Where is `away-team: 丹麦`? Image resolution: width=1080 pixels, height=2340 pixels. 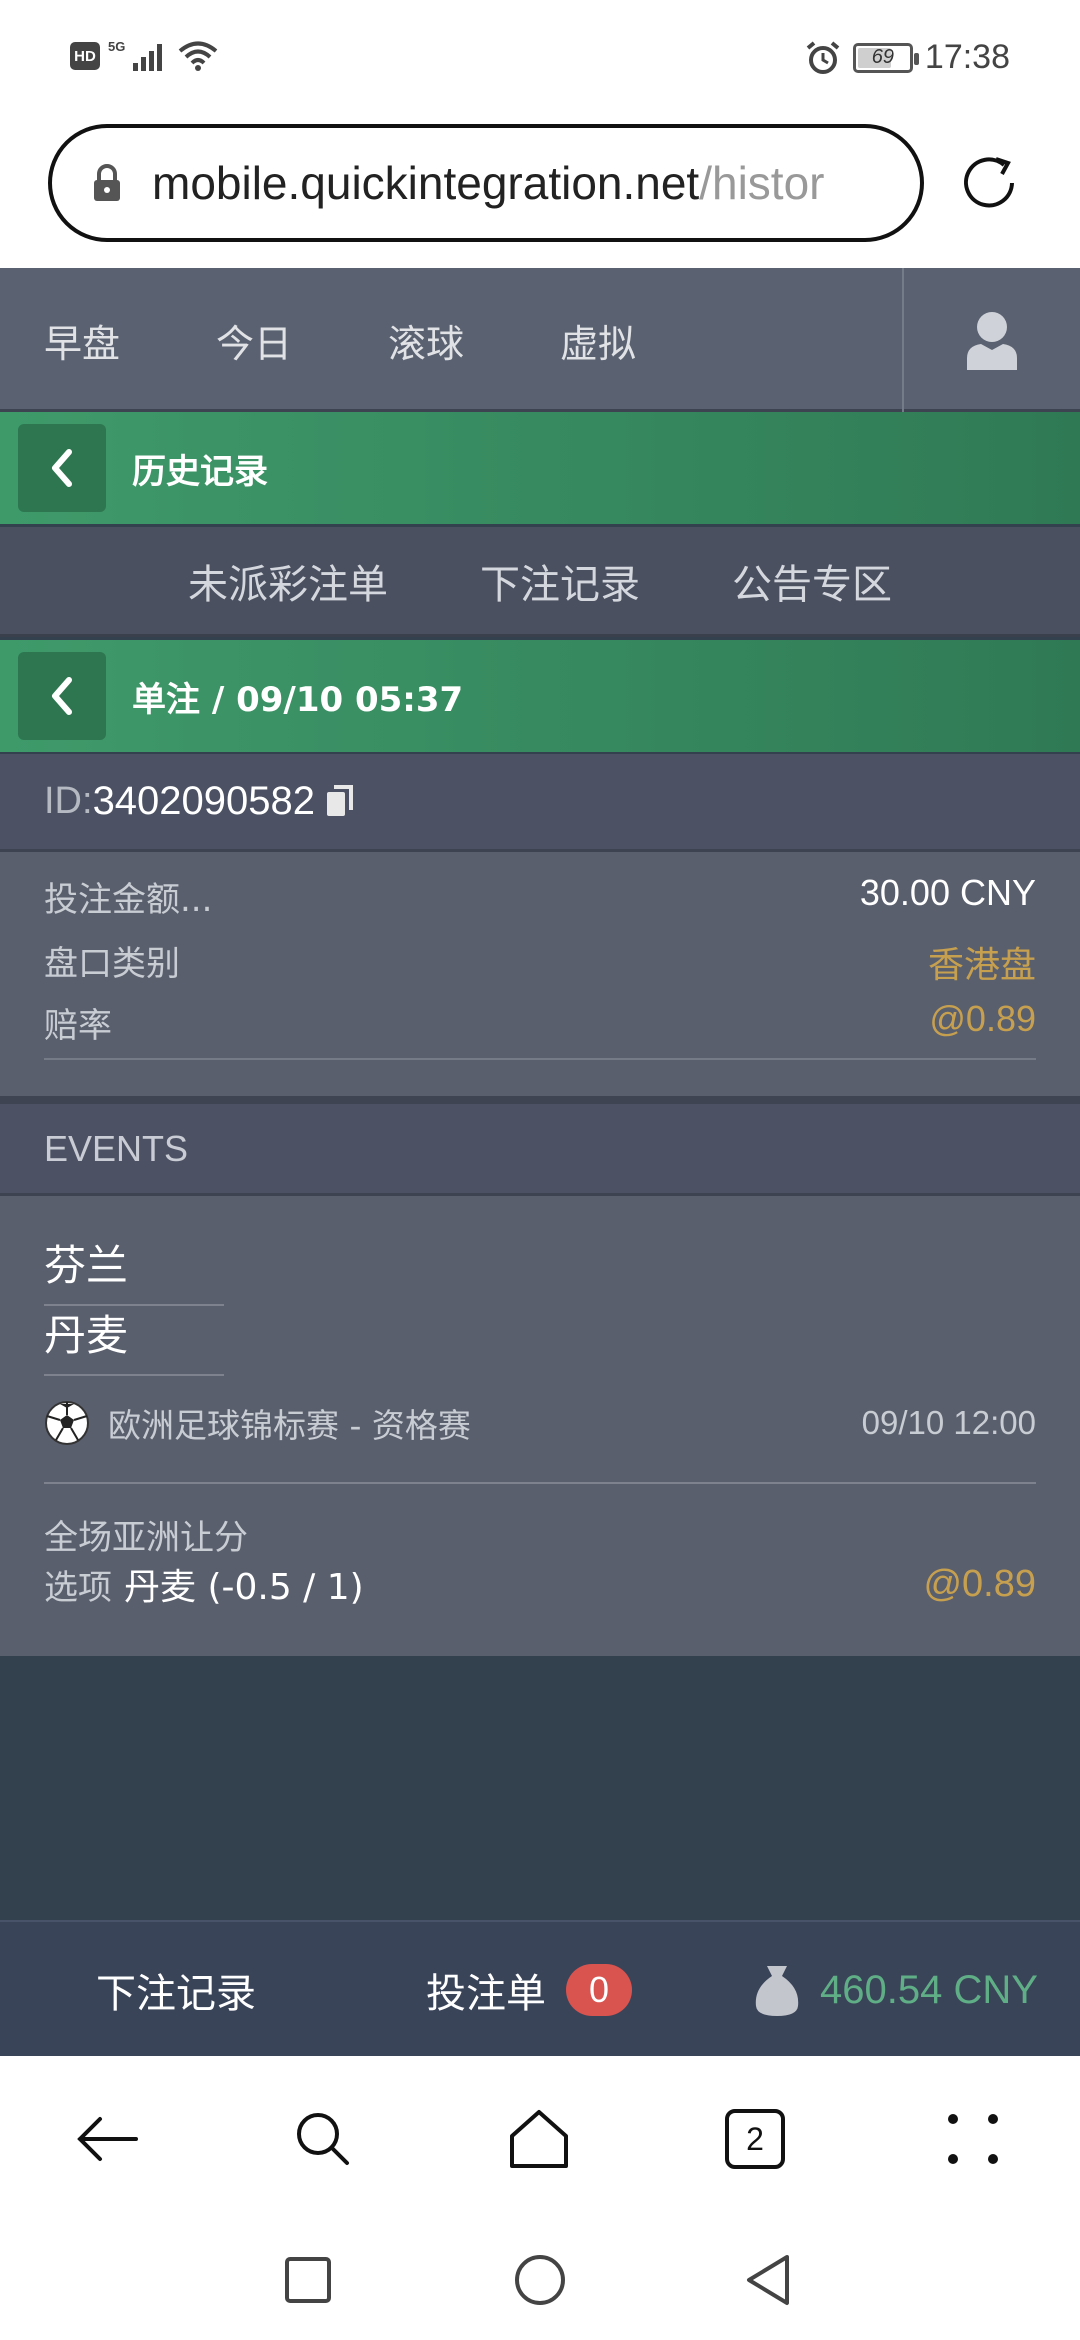 away-team: 丹麦 is located at coordinates (86, 1335).